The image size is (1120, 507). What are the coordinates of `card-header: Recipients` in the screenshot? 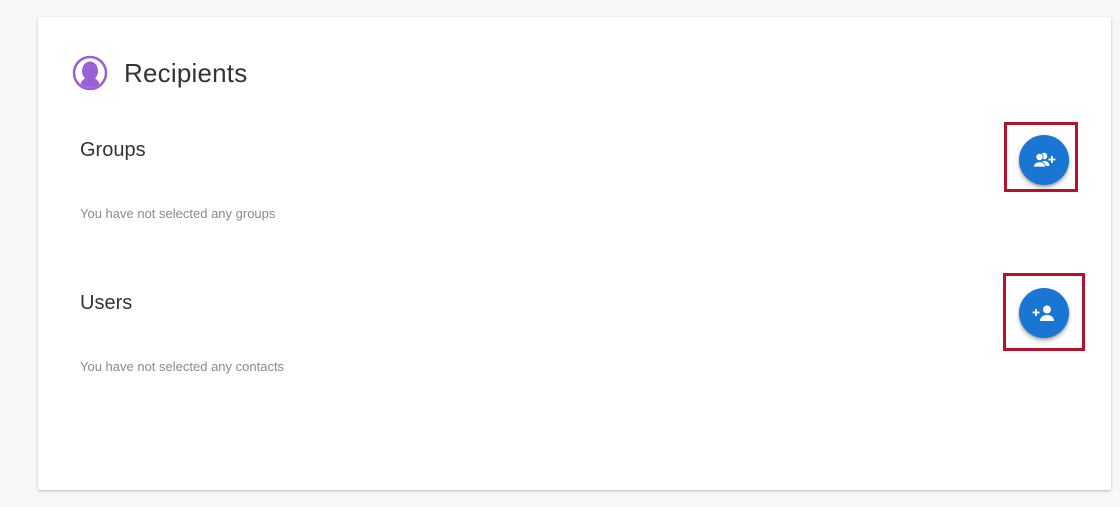 It's located at (159, 73).